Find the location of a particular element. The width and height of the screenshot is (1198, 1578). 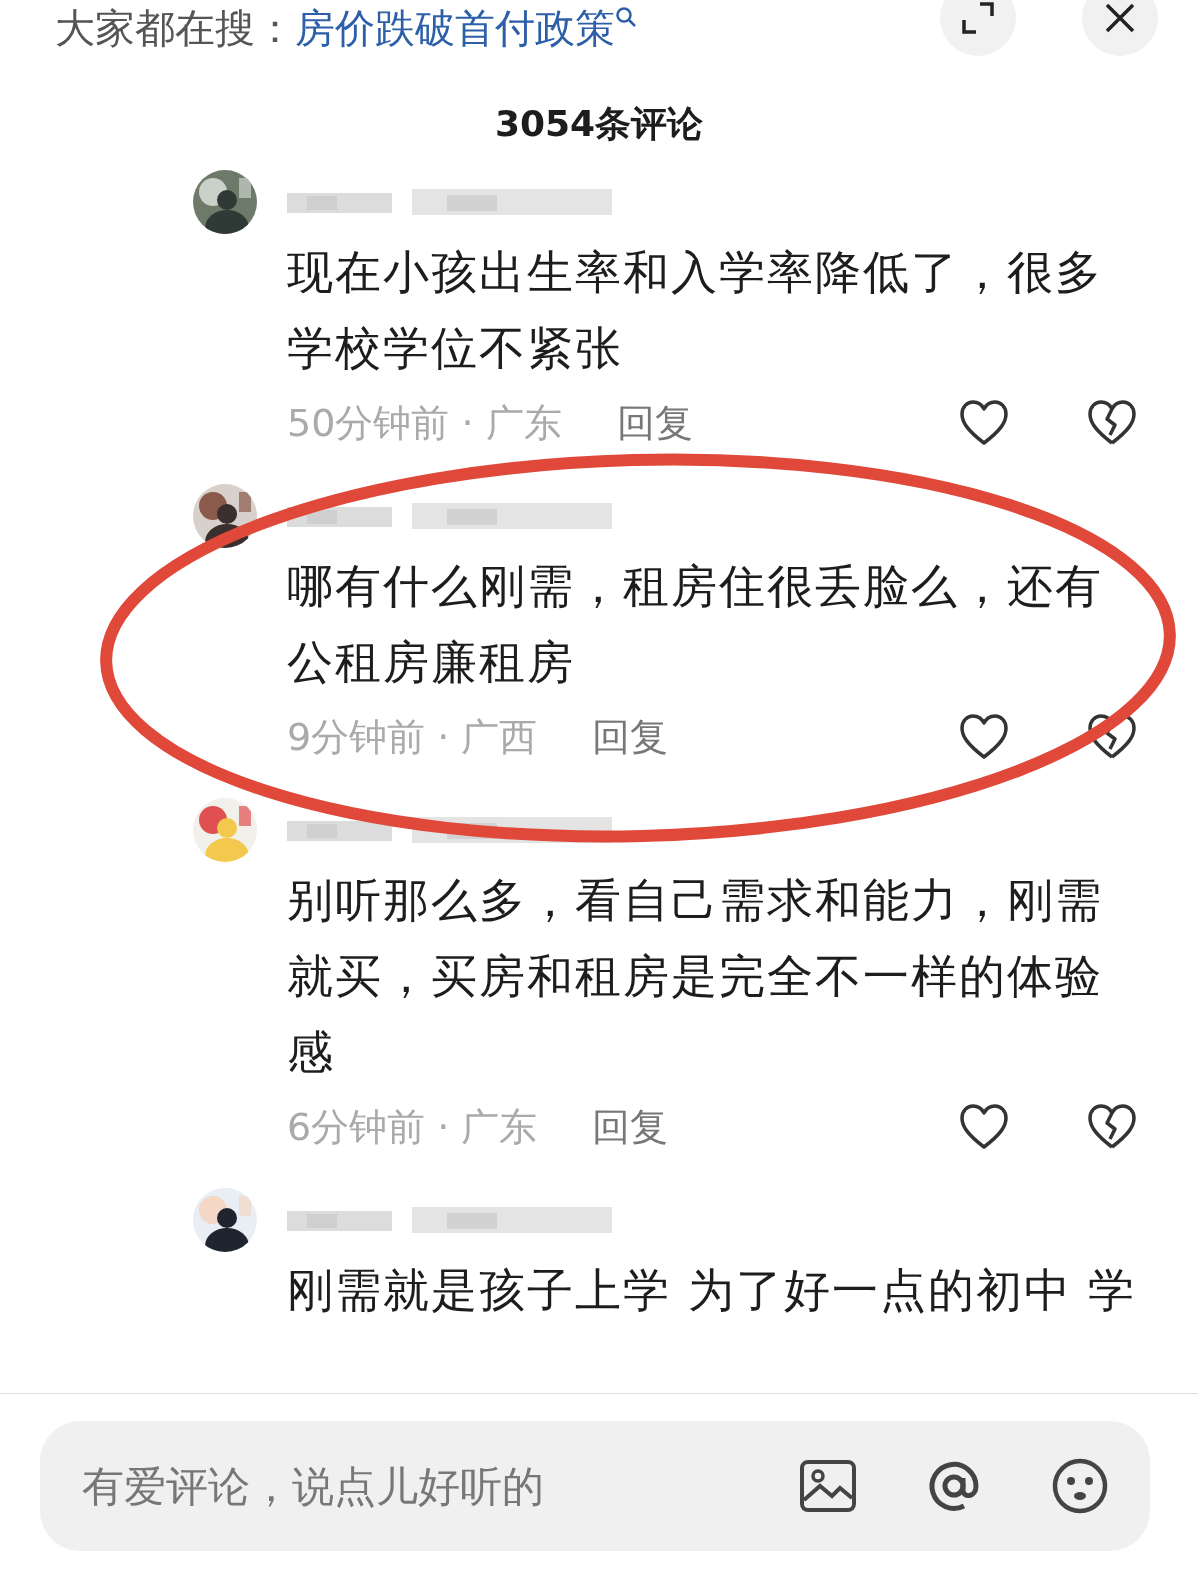

comment-text: 别听那么多，看自己需求和能力，刚需就买，买房和租房是完全不一样的体验感 is located at coordinates (695, 976).